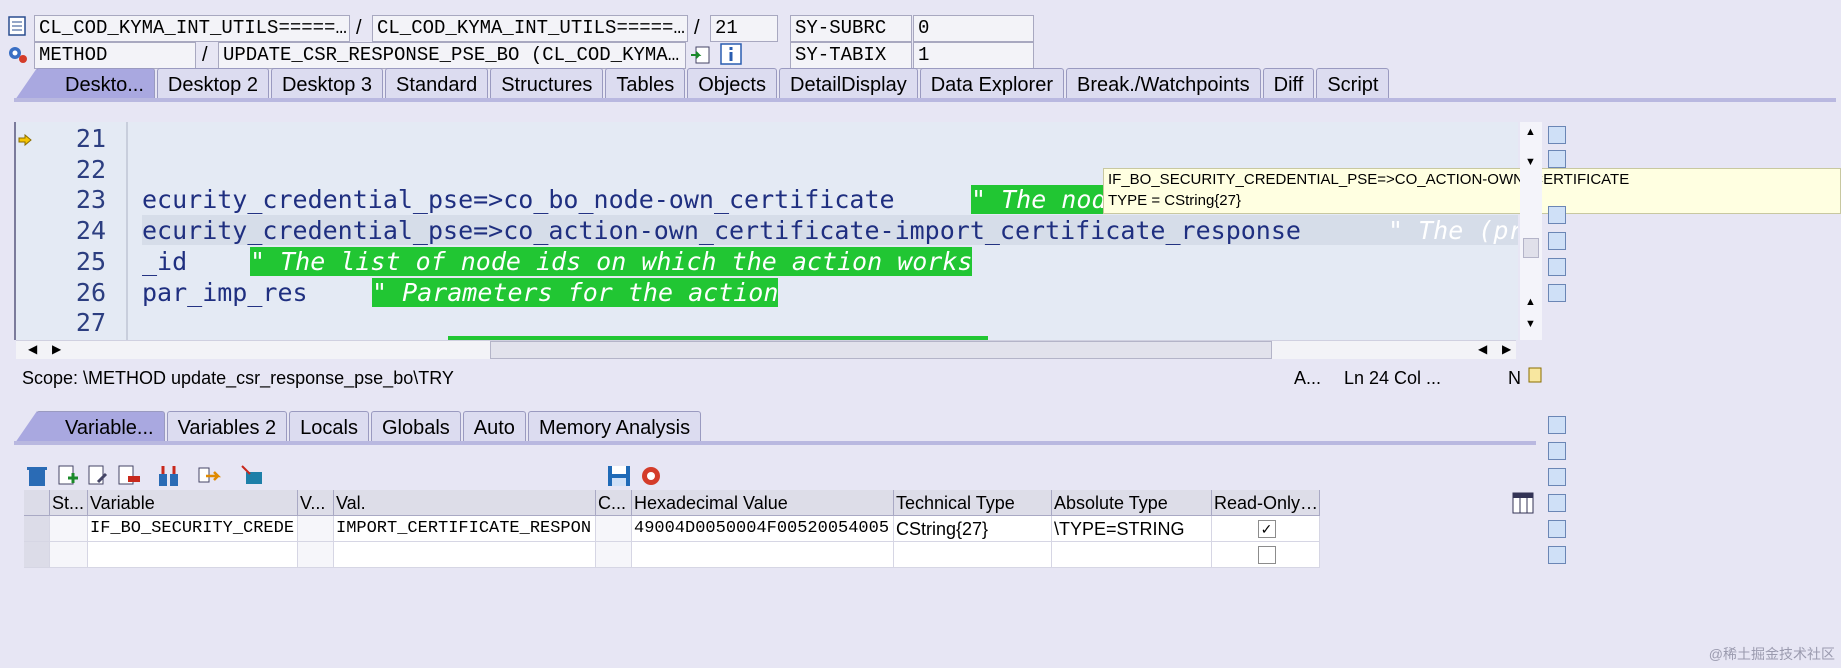 Image resolution: width=1841 pixels, height=668 pixels. I want to click on cell-absolute-type, so click(1132, 555).